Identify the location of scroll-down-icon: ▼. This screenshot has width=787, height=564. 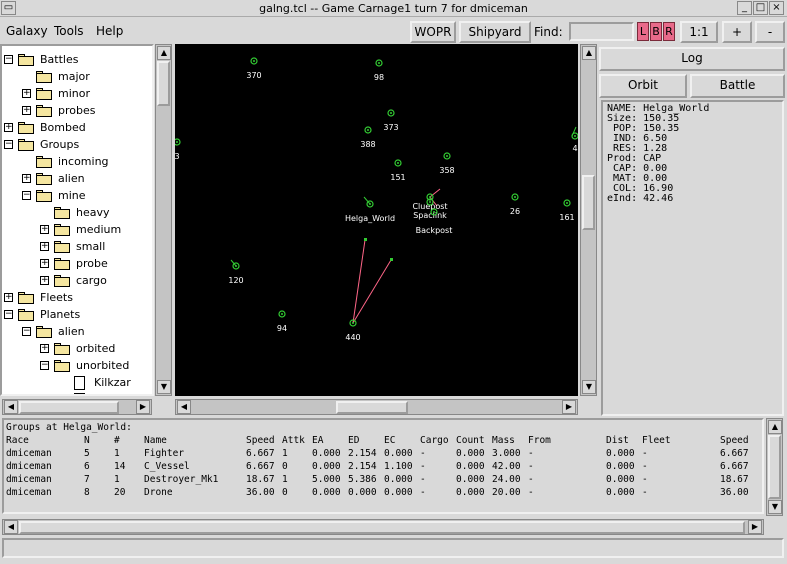
(164, 387).